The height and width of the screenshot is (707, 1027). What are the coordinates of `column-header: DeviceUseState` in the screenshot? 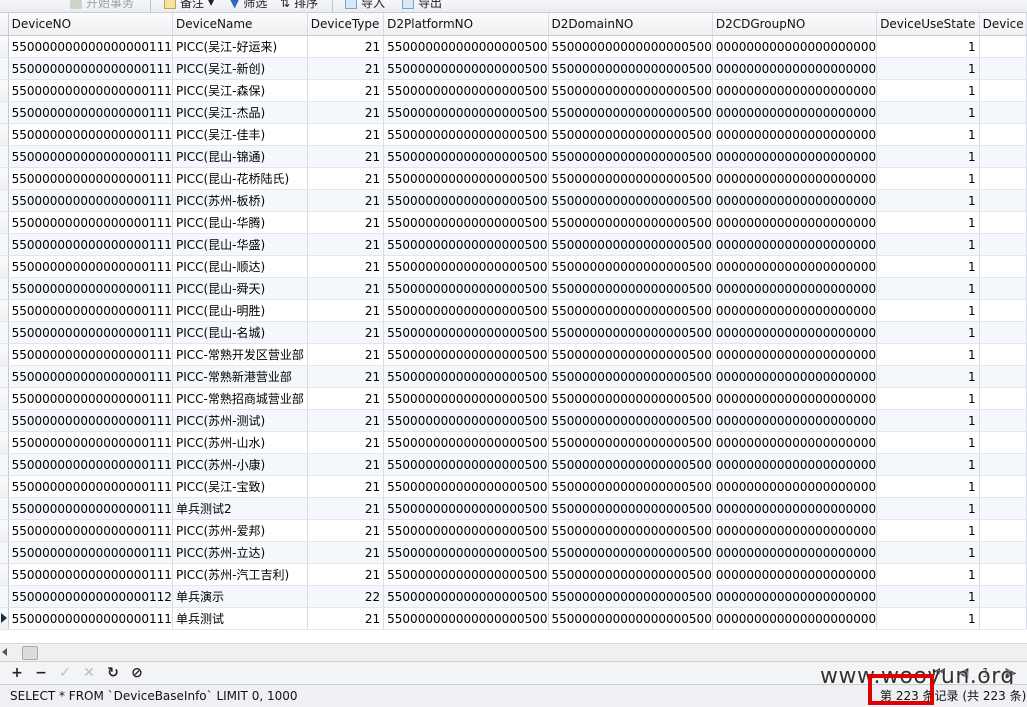 It's located at (928, 24).